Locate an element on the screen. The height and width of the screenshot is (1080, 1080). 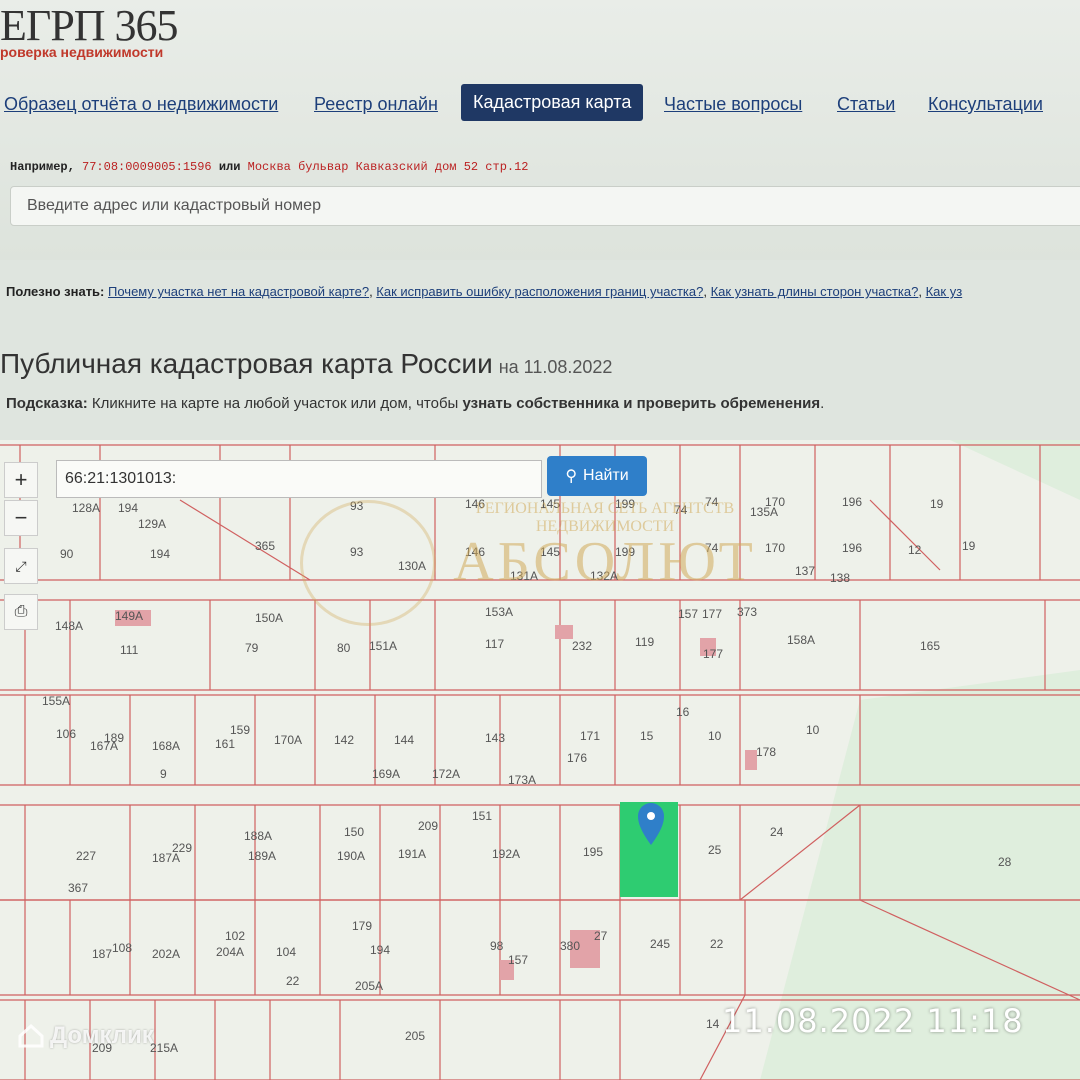
parcel-label: 204А is located at coordinates (230, 952).